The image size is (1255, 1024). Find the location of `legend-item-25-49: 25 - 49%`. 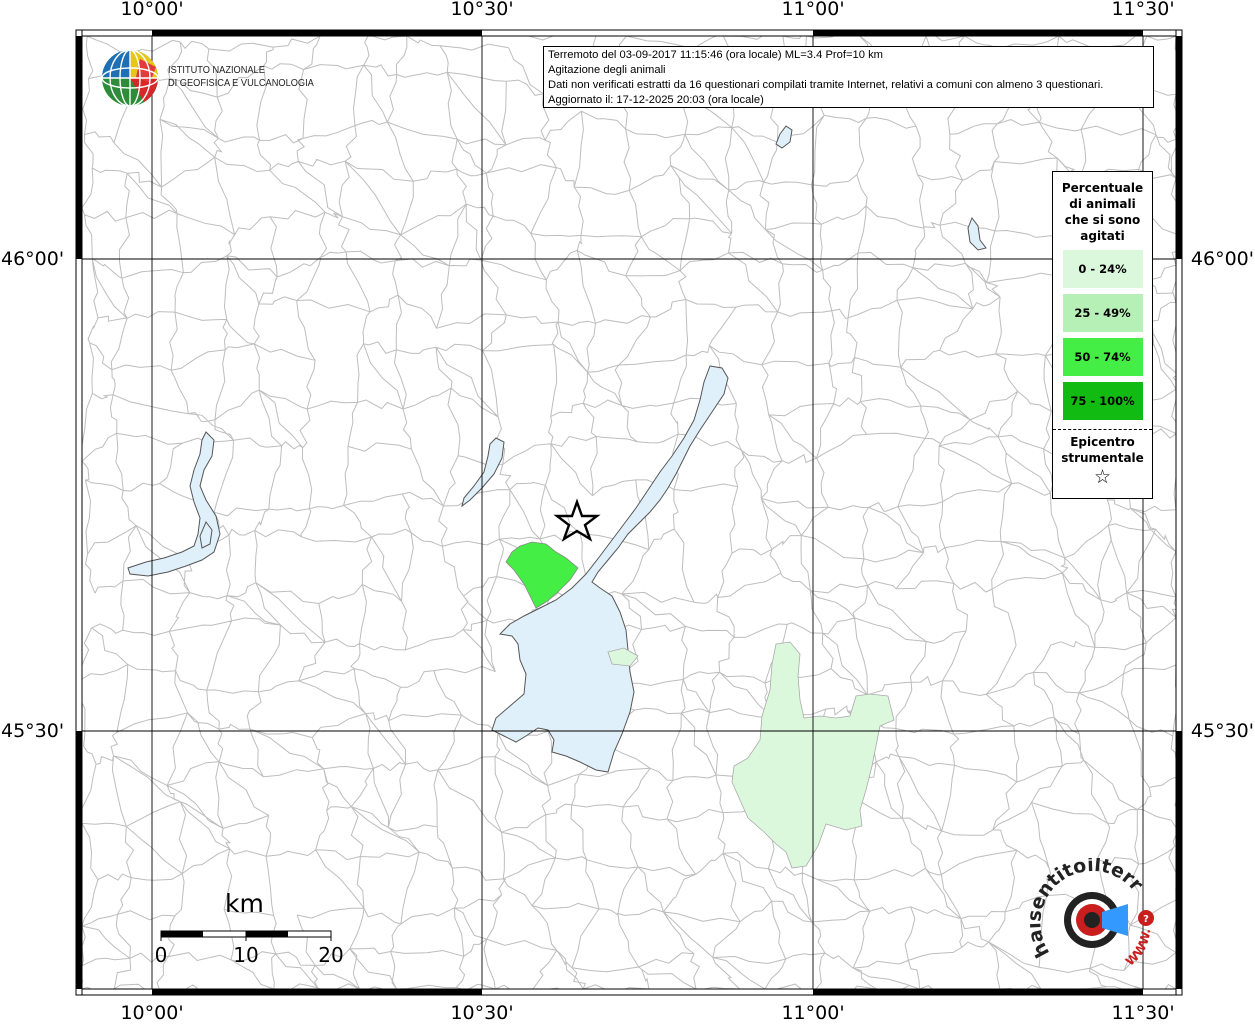

legend-item-25-49: 25 - 49% is located at coordinates (1102, 313).